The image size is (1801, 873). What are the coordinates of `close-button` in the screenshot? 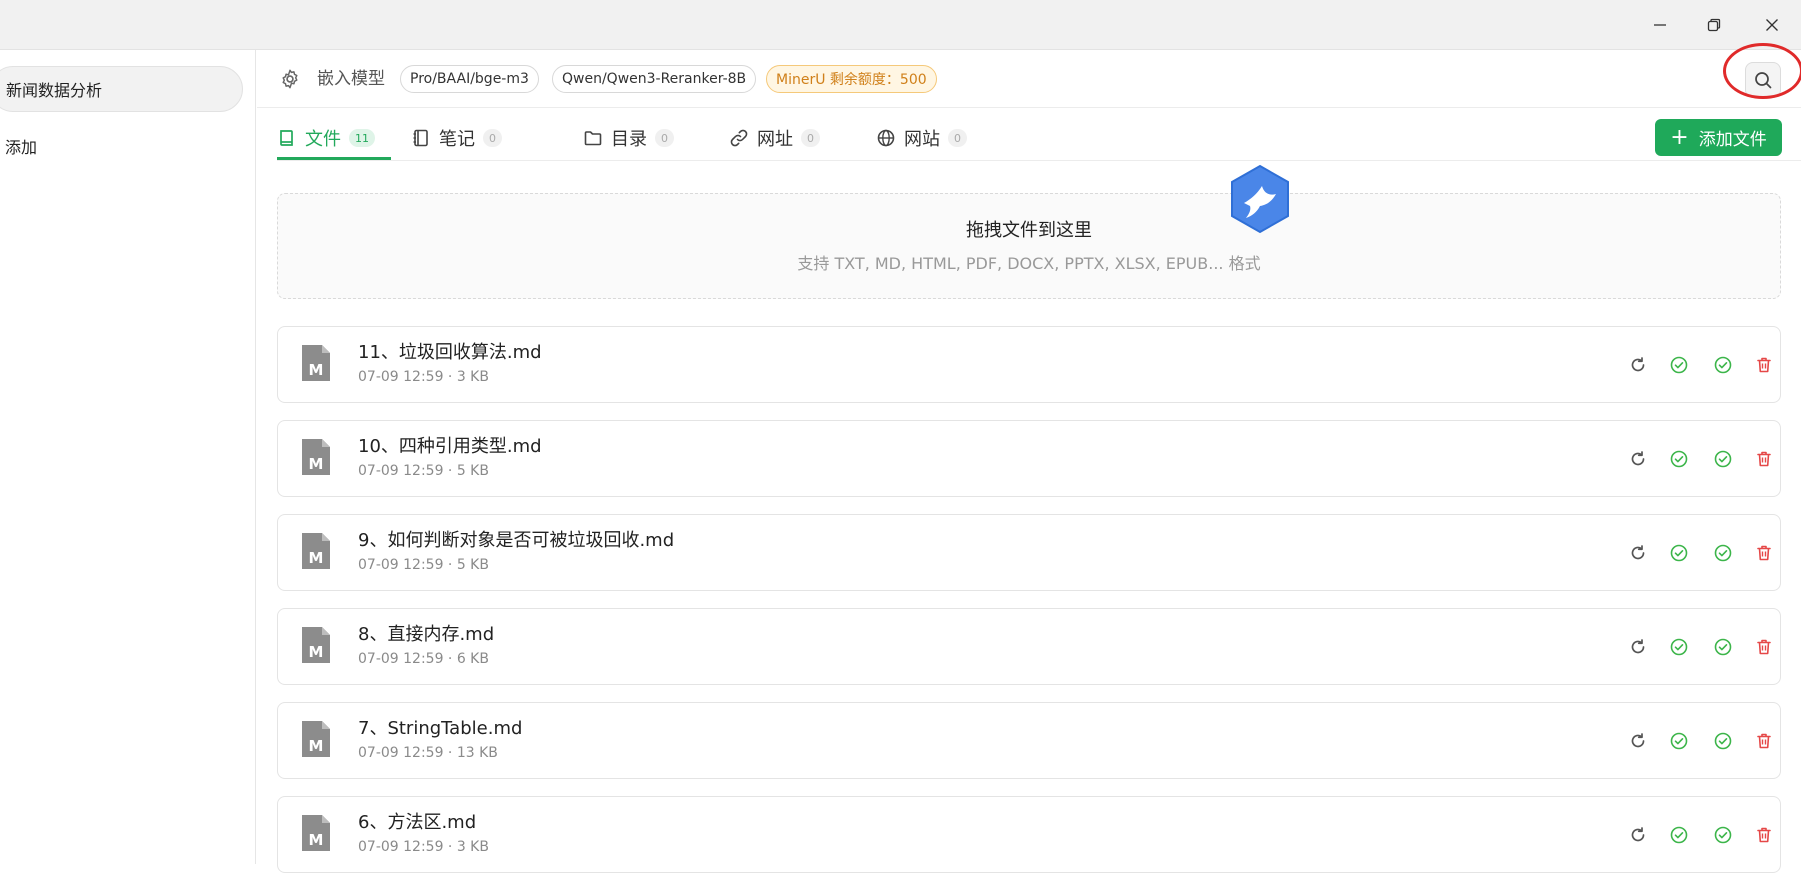 It's located at (1772, 25).